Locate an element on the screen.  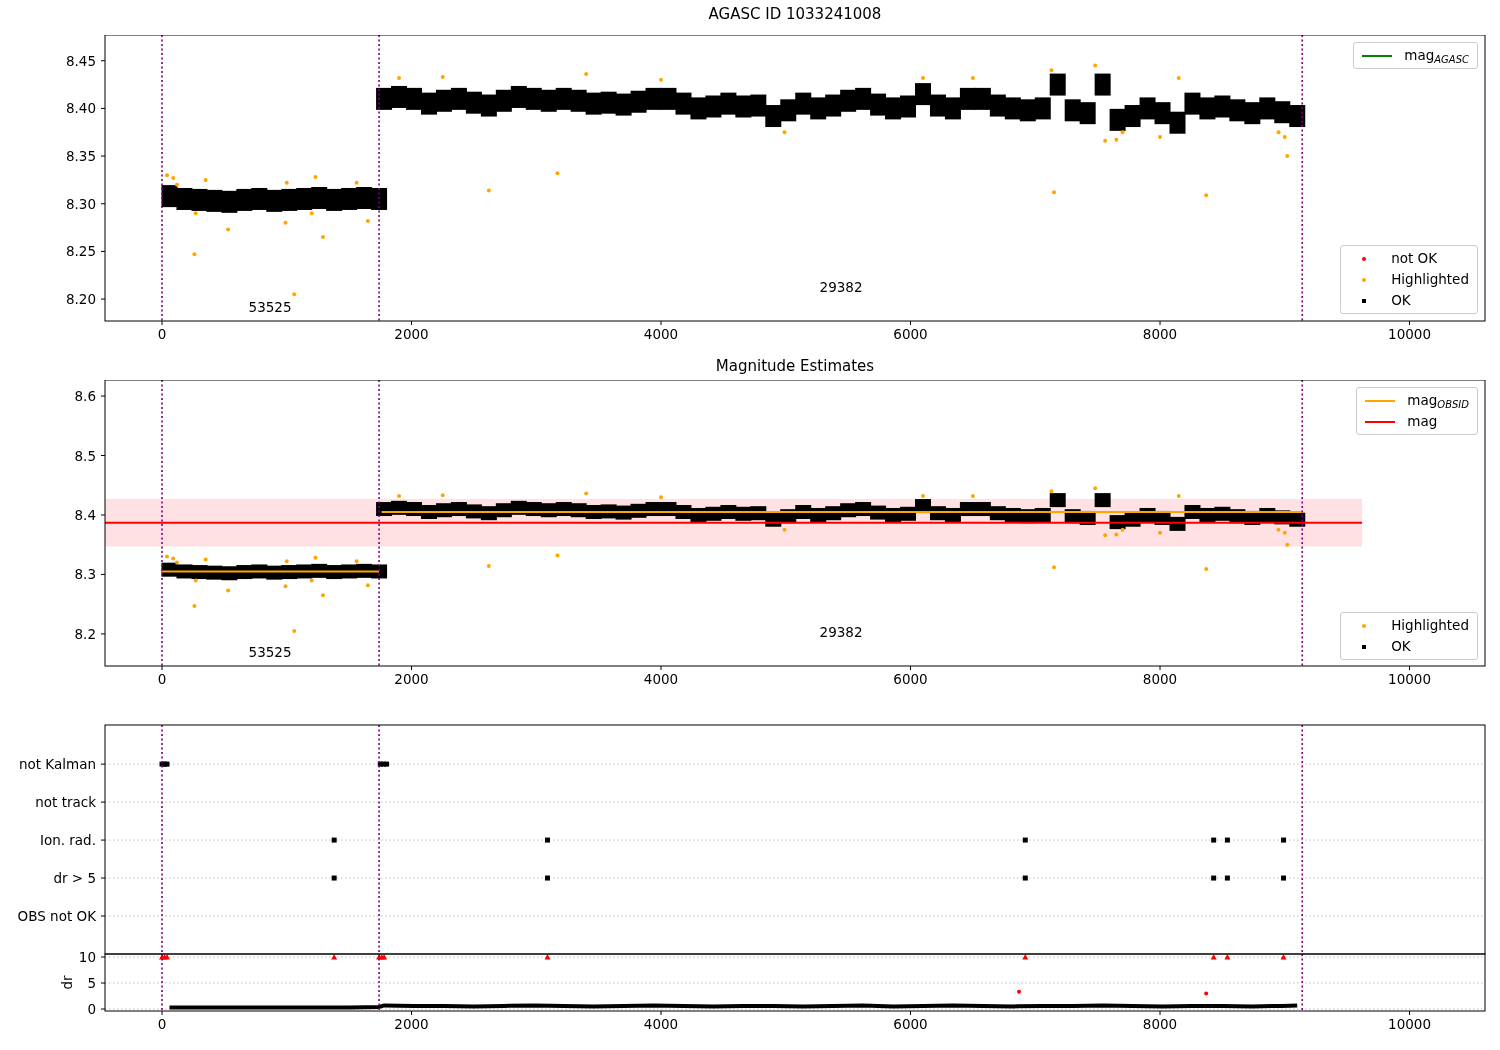
legend-label: not OK is located at coordinates (1414, 258).